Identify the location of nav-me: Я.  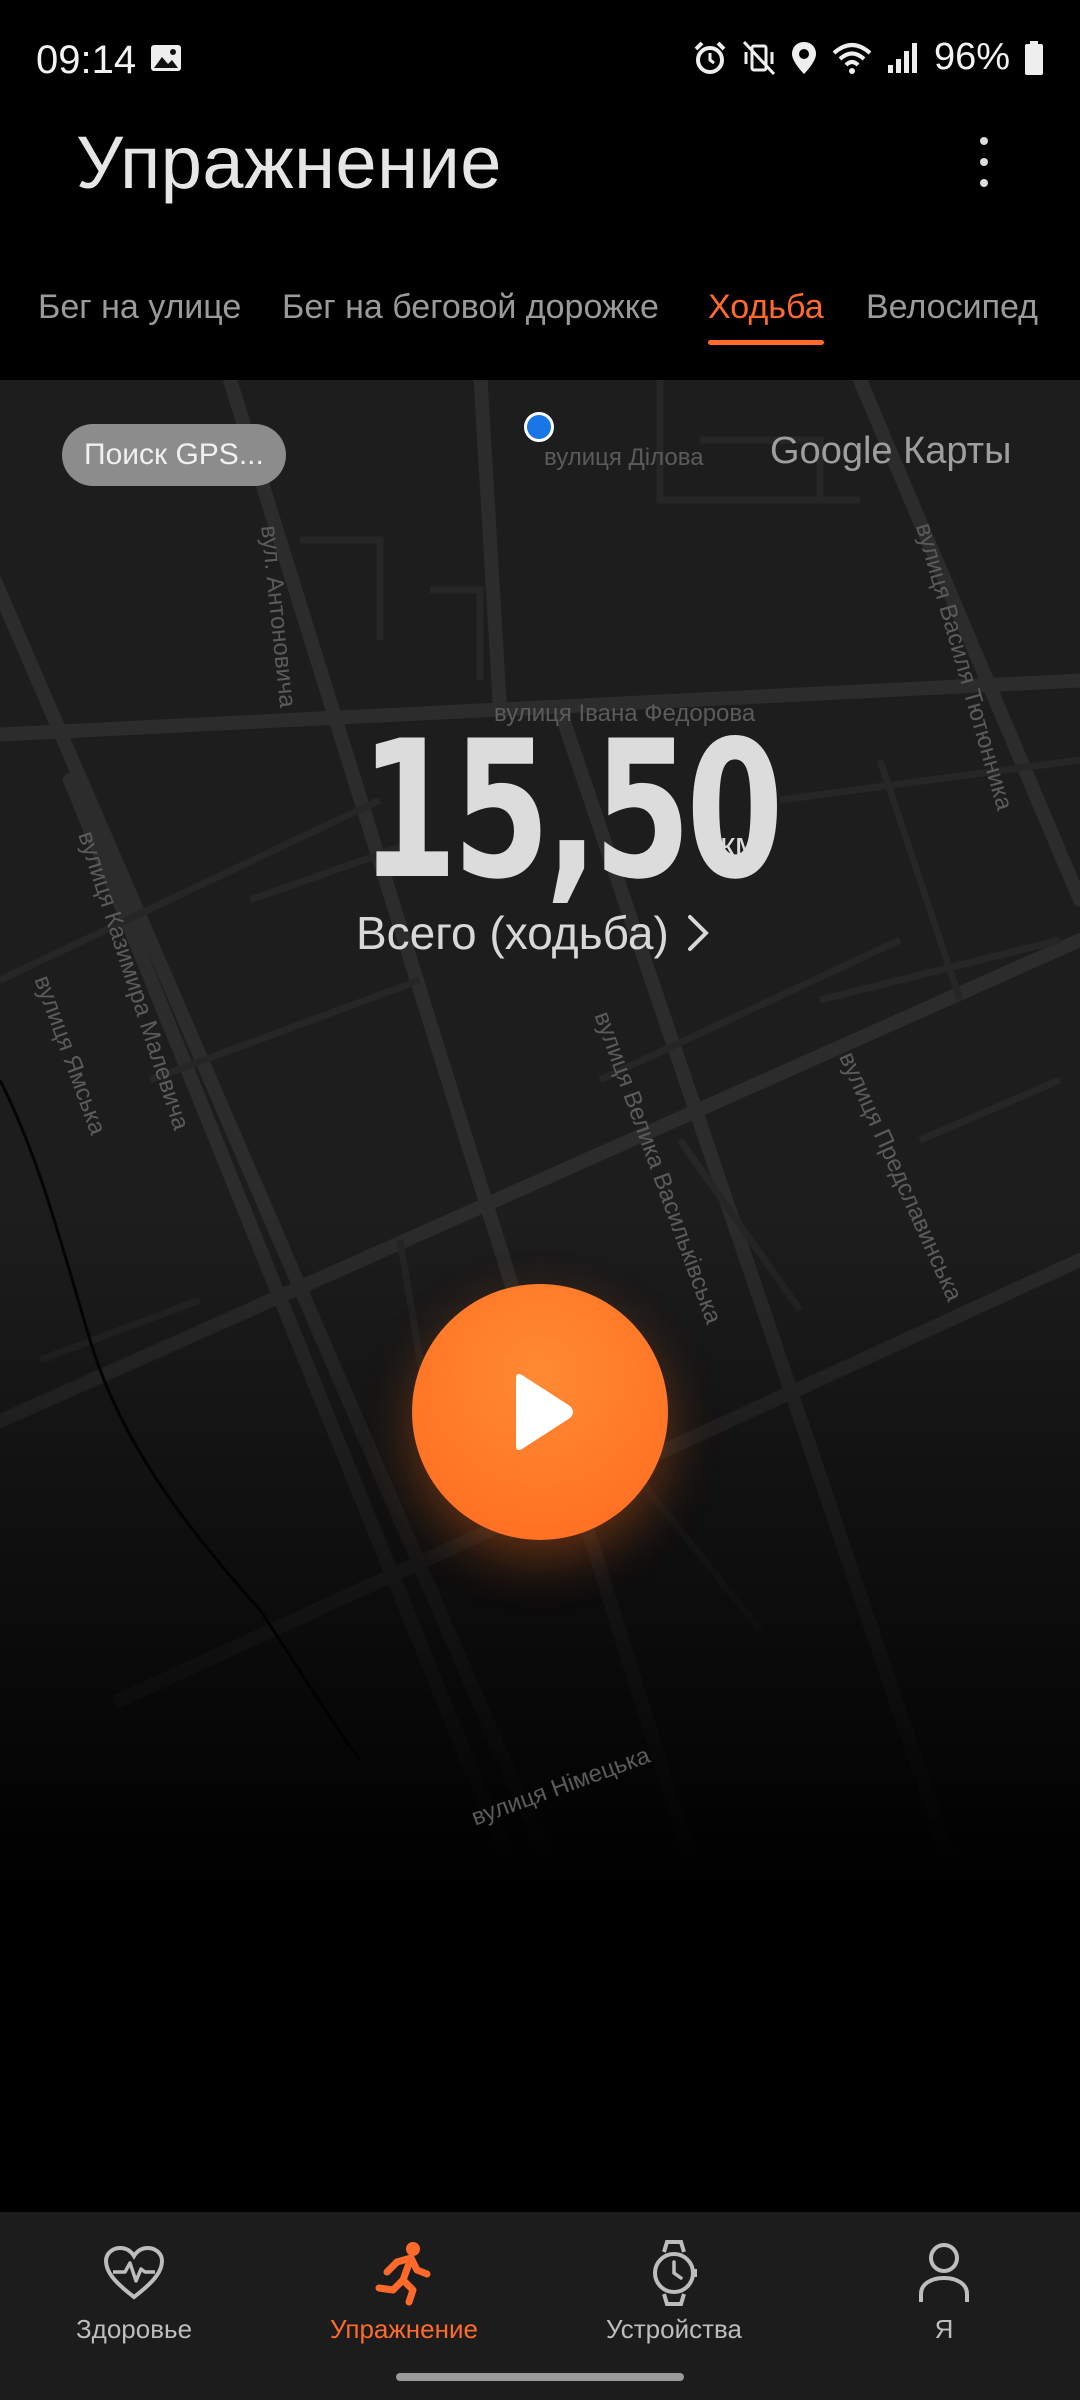
(944, 2291).